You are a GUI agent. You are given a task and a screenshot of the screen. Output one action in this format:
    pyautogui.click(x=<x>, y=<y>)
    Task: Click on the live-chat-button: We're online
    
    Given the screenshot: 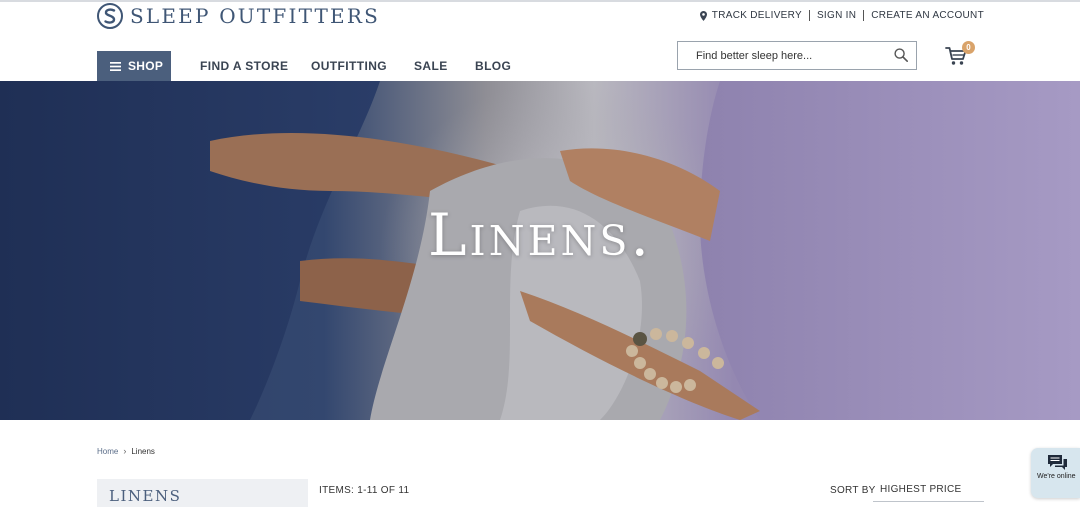 What is the action you would take?
    pyautogui.click(x=1055, y=473)
    